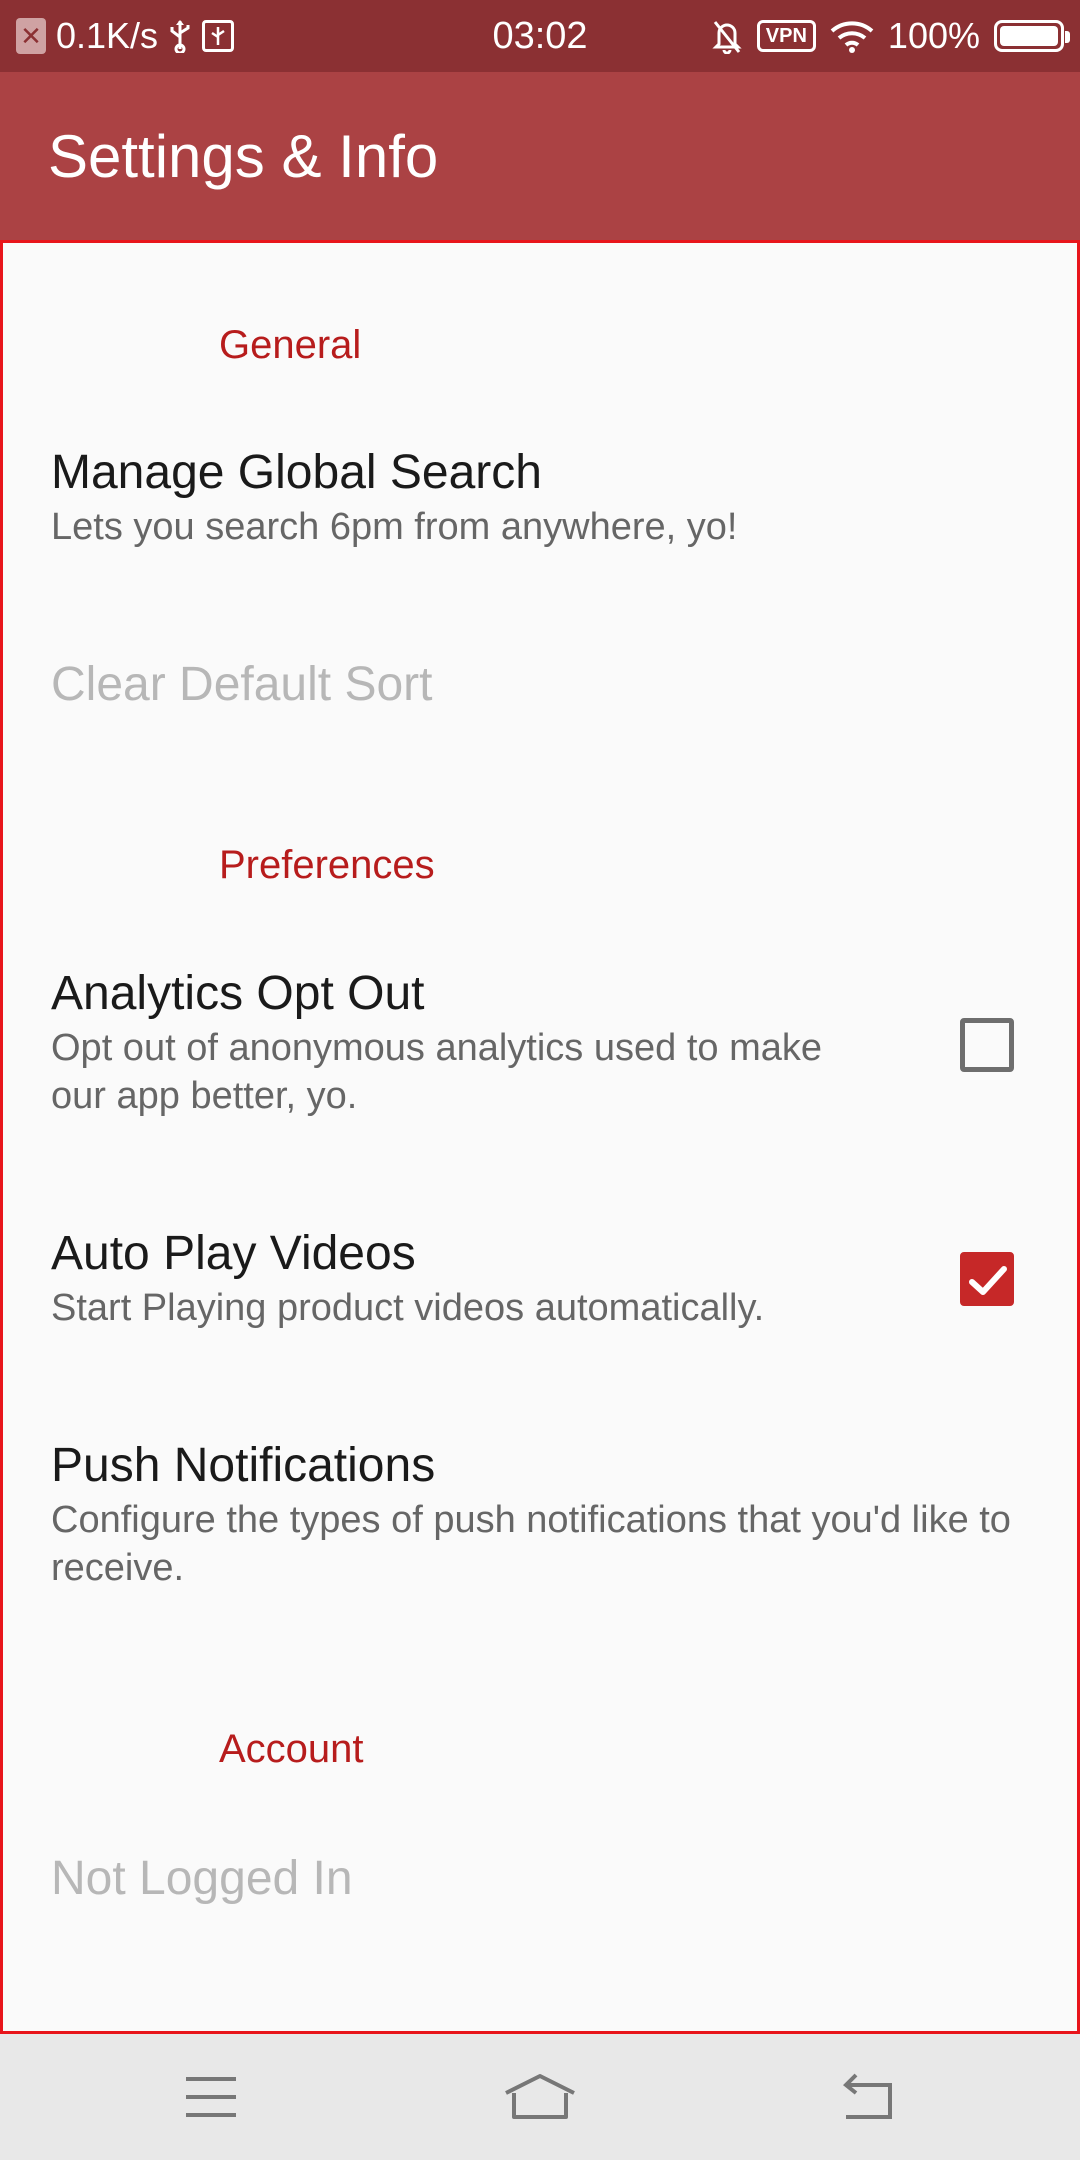 This screenshot has height=2160, width=1080. Describe the element at coordinates (394, 527) in the screenshot. I see `pref-summary: Lets you search 6pm from anywhere, yo!` at that location.